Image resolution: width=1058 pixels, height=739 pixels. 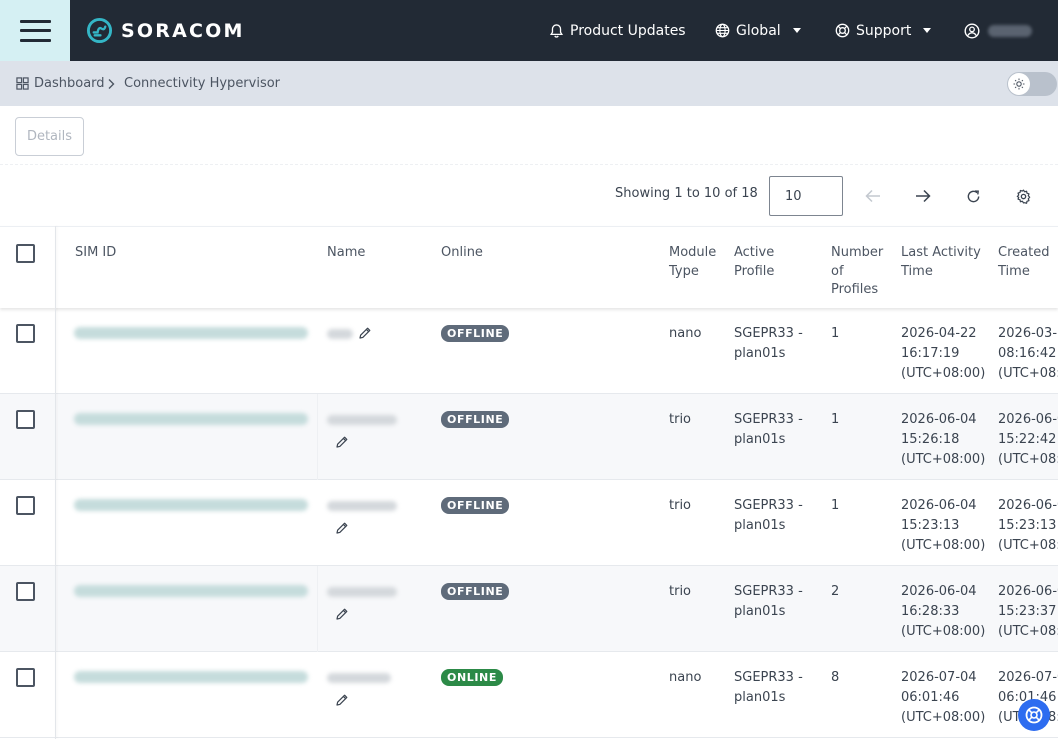 What do you see at coordinates (25, 253) in the screenshot?
I see `select-all-checkbox` at bounding box center [25, 253].